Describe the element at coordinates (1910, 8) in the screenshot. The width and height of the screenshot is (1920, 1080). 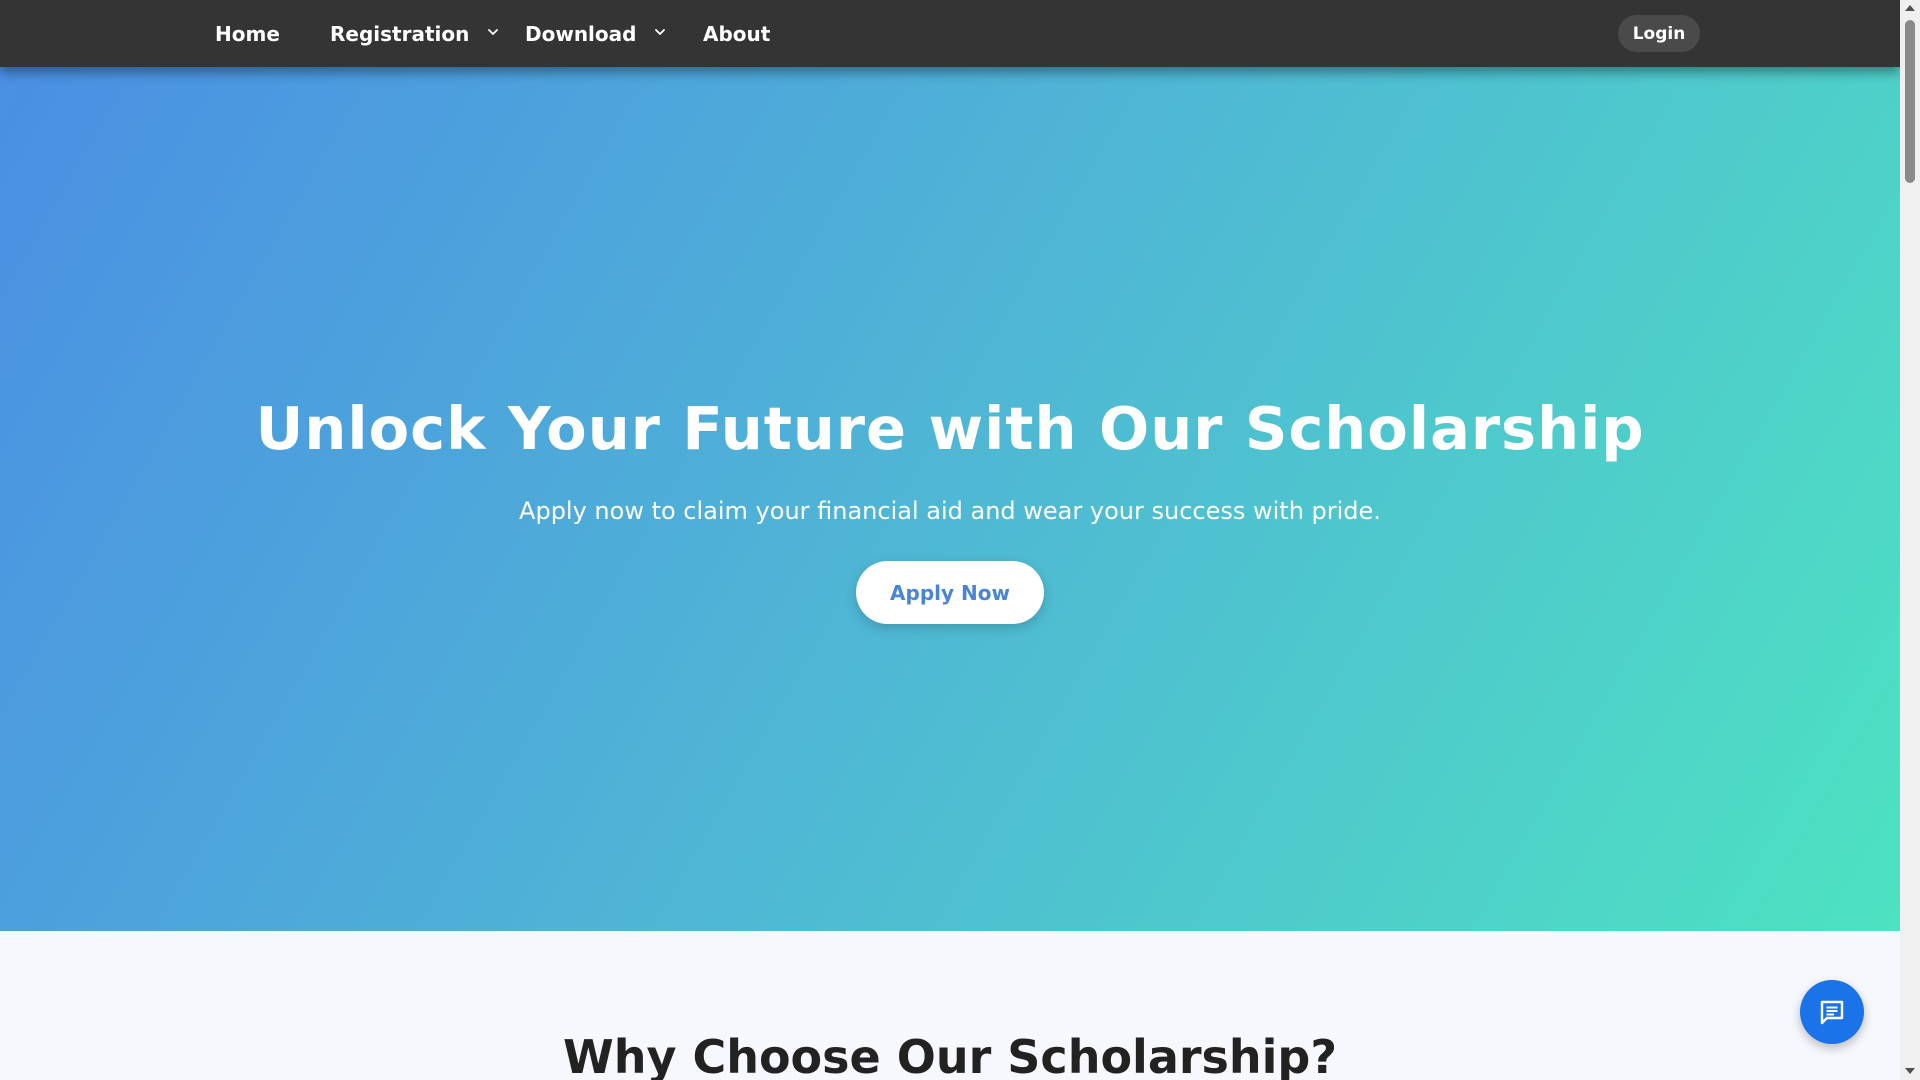
I see `scroll-up-arrow-icon` at that location.